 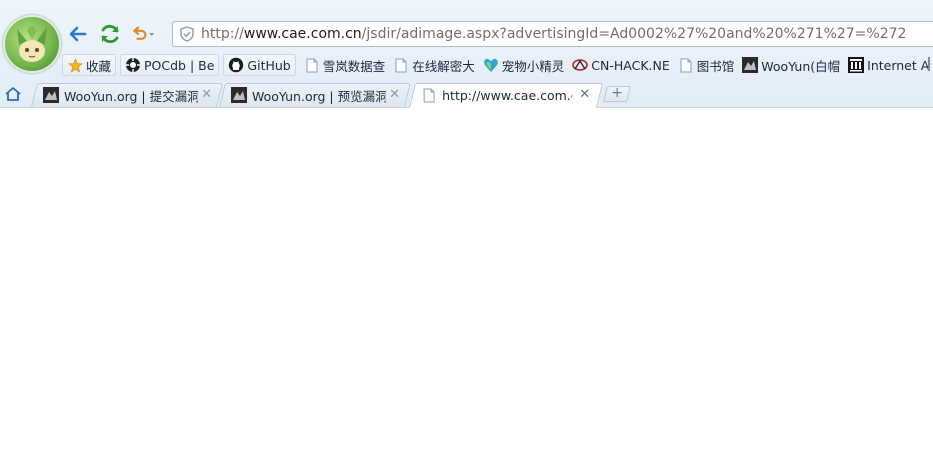 What do you see at coordinates (580, 65) in the screenshot?
I see `cnhack-icon` at bounding box center [580, 65].